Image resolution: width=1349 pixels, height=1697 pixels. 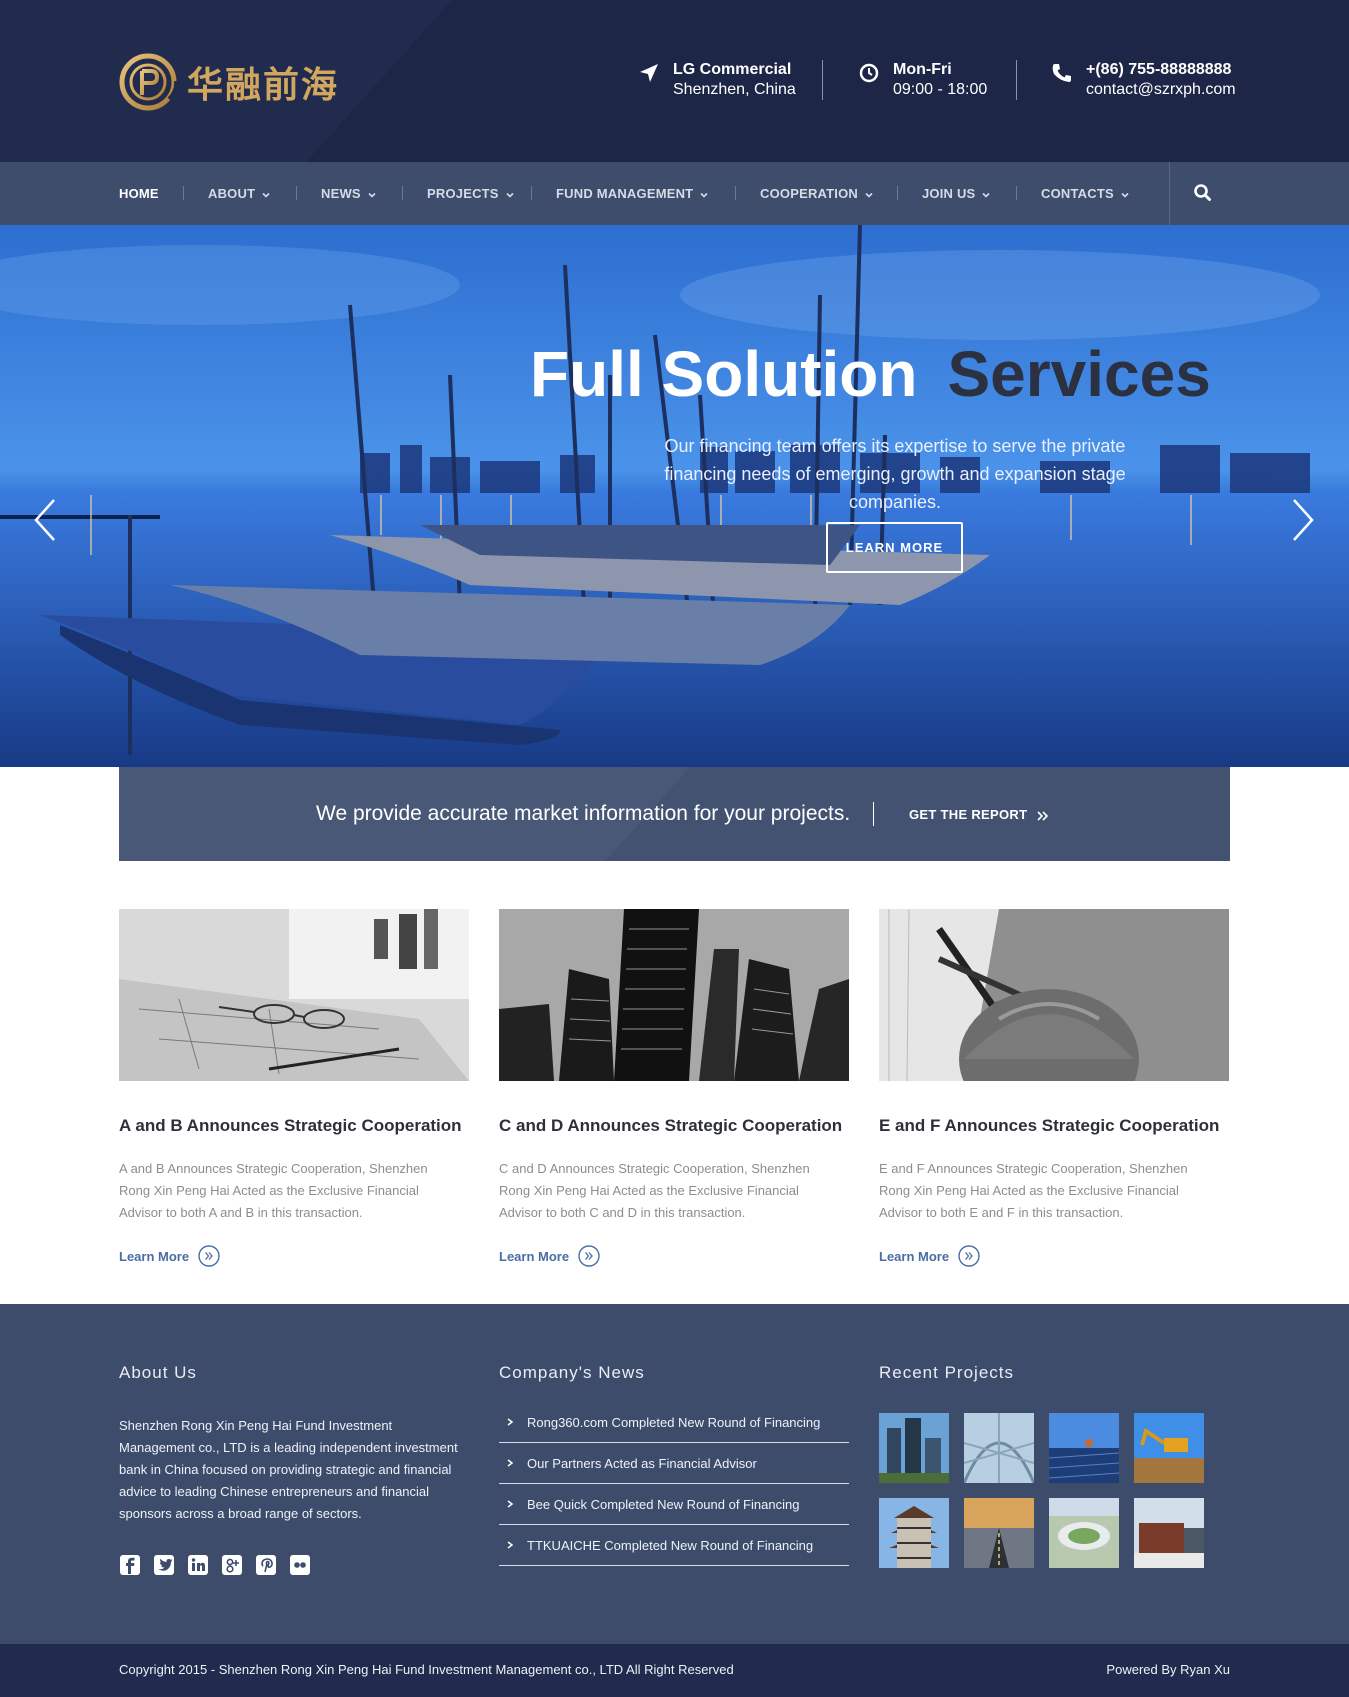 What do you see at coordinates (1084, 1533) in the screenshot?
I see `project-thumb-stadium` at bounding box center [1084, 1533].